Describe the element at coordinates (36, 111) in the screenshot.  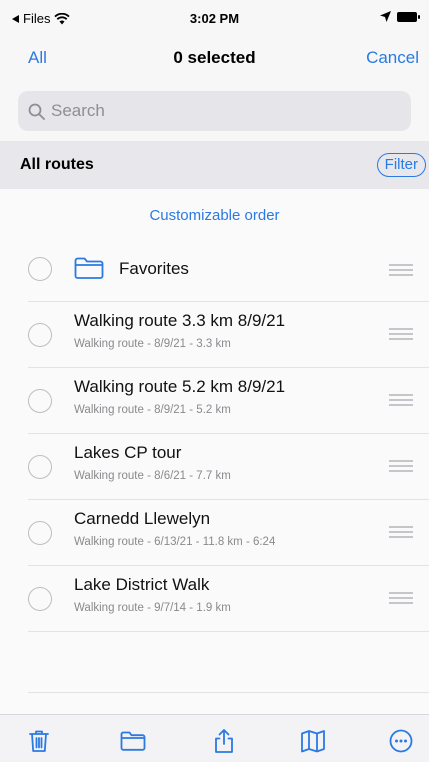
I see `search-icon` at that location.